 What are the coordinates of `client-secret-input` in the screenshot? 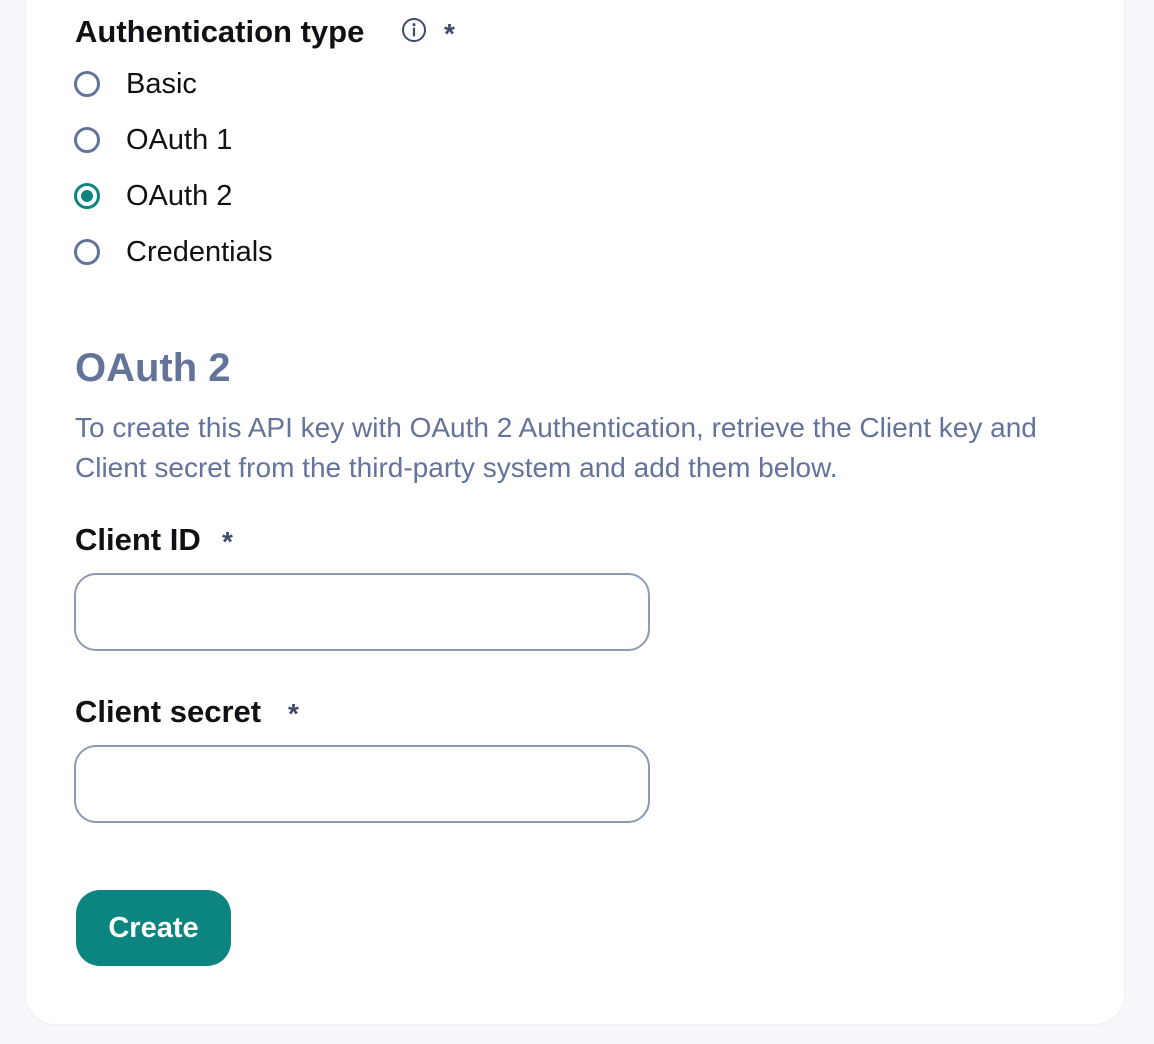 It's located at (362, 784).